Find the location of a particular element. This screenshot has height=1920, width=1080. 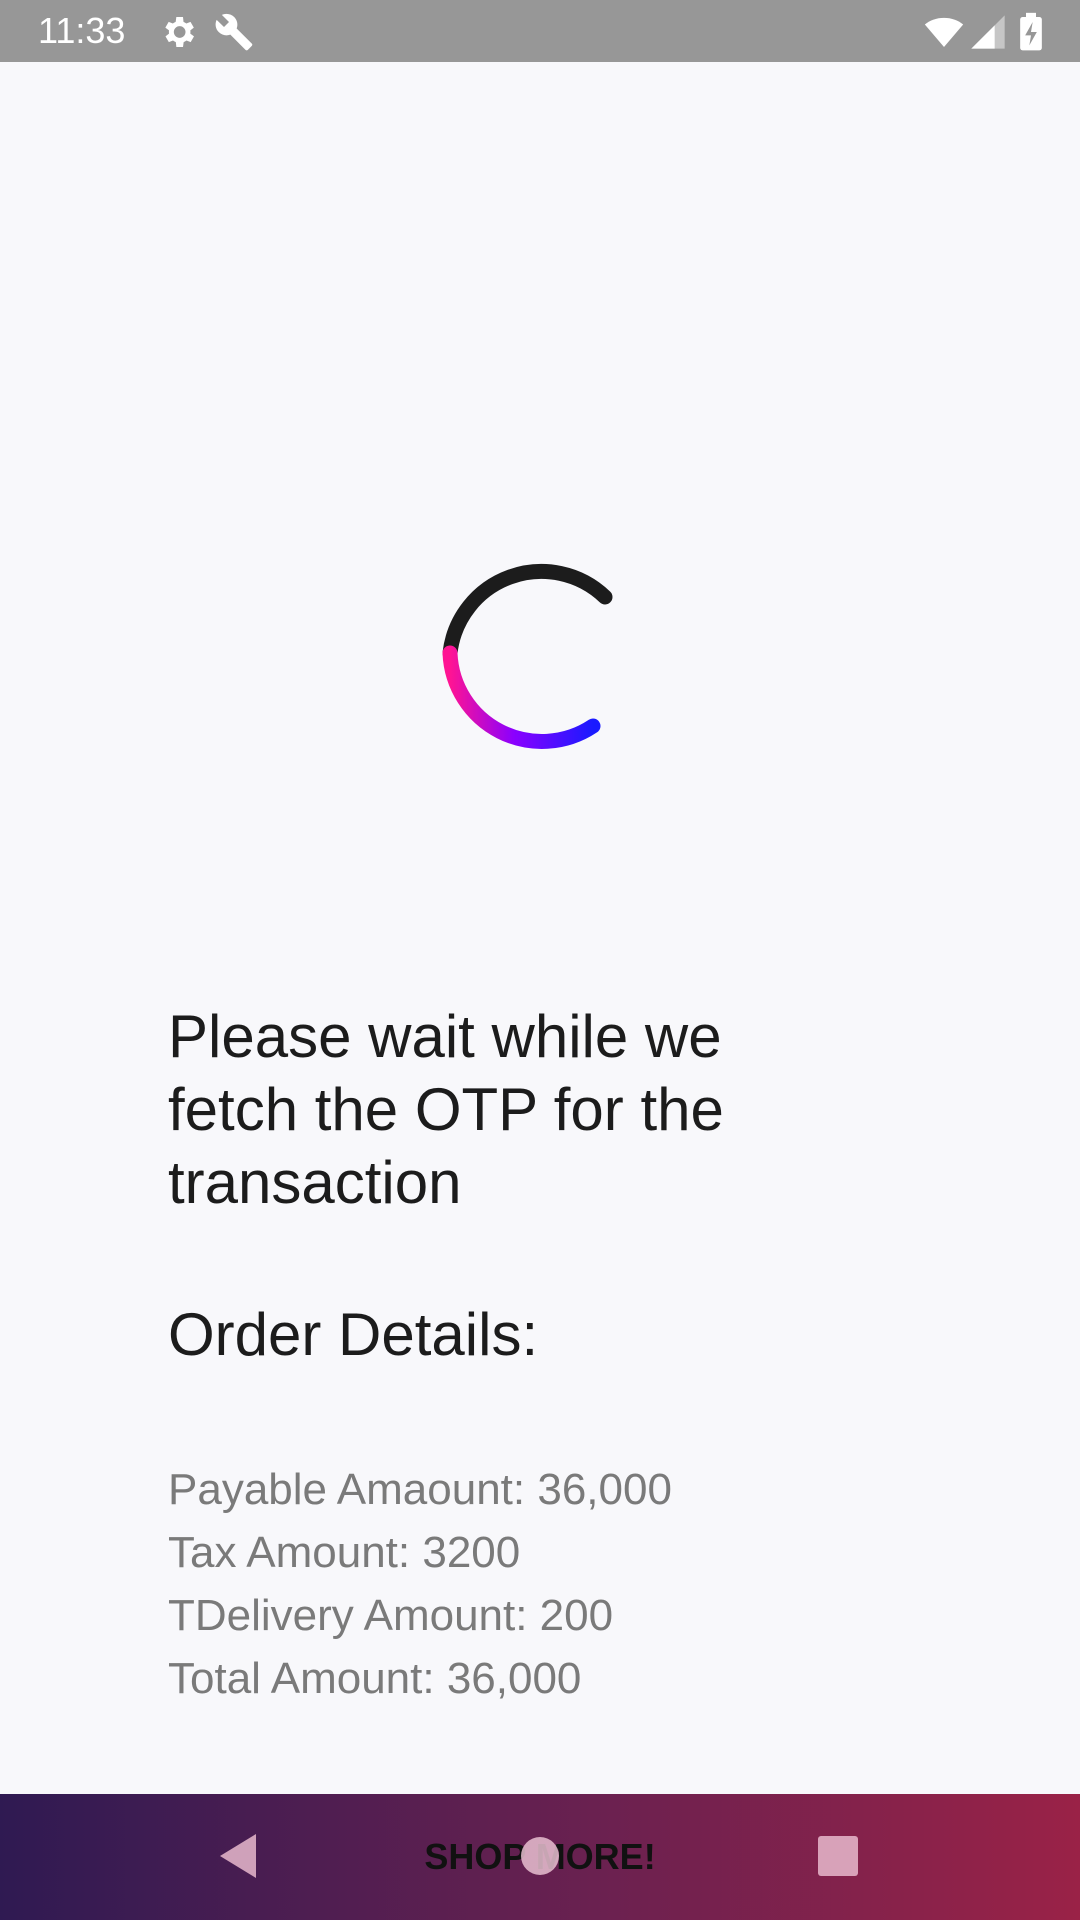

loading-spinner is located at coordinates (527, 656).